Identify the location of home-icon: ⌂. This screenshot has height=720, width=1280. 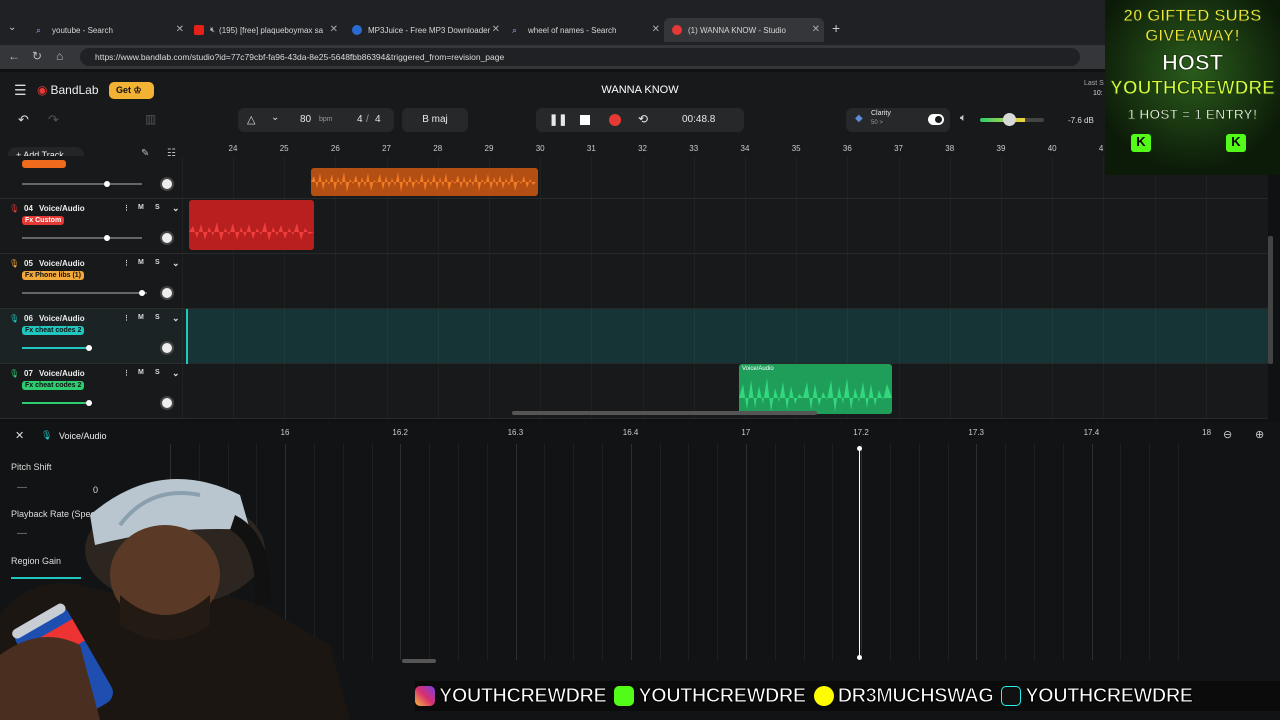
(59, 56).